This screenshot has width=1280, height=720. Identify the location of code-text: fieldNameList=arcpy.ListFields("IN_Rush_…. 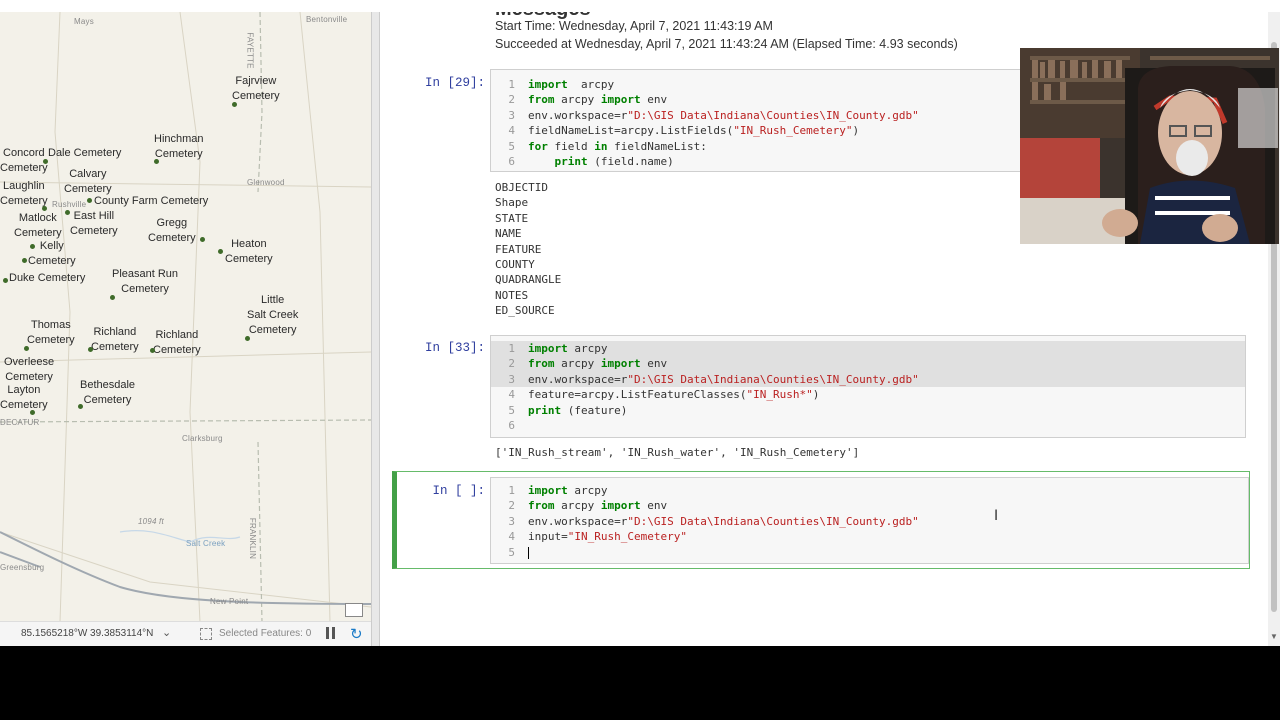
(694, 131).